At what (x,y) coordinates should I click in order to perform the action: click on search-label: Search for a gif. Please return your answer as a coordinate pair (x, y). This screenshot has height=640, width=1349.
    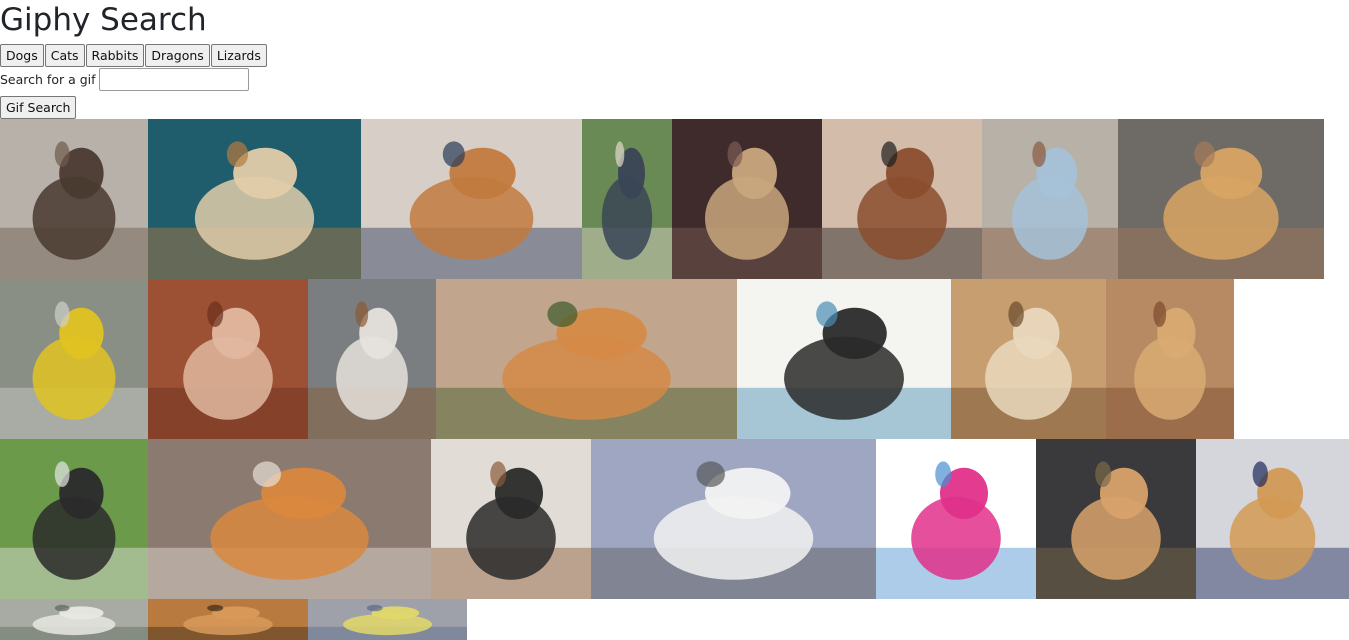
    Looking at the image, I should click on (48, 79).